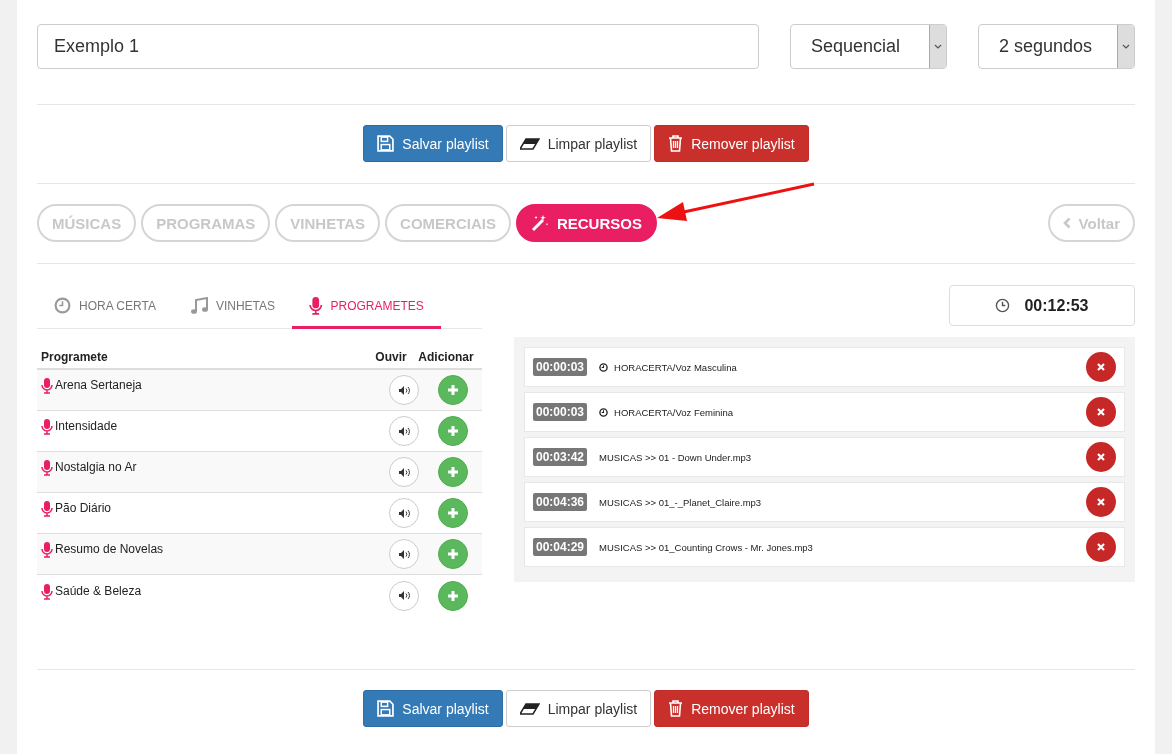 The height and width of the screenshot is (754, 1172). What do you see at coordinates (232, 307) in the screenshot?
I see `source-tab: VINHETAS` at bounding box center [232, 307].